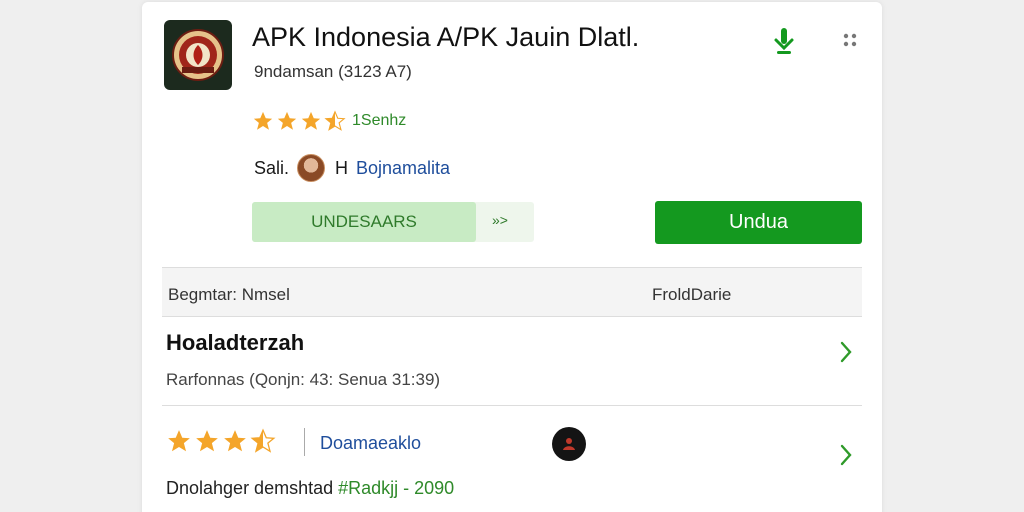  What do you see at coordinates (512, 292) in the screenshot?
I see `table-header: Begmtar: Nmsel FroldDarie` at bounding box center [512, 292].